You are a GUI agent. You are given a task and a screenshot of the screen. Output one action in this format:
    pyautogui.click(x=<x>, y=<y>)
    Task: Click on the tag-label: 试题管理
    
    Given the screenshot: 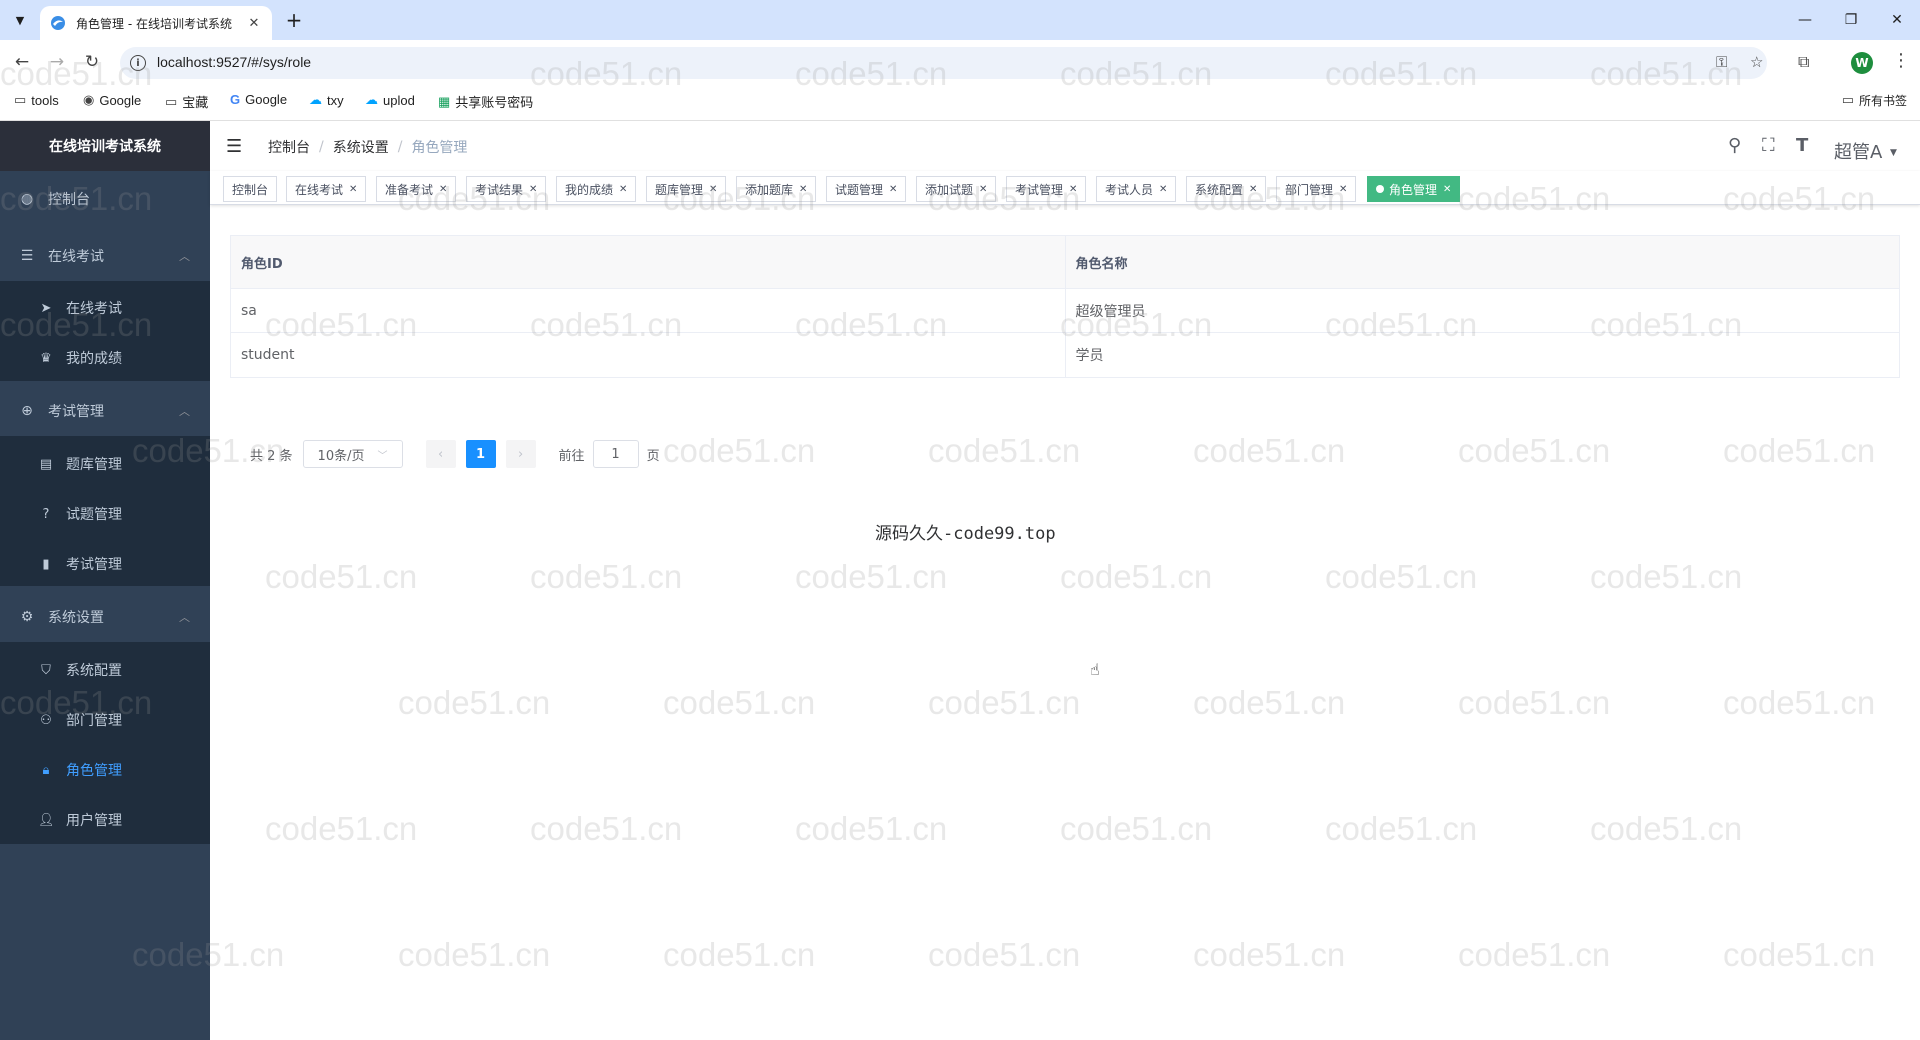 What is the action you would take?
    pyautogui.click(x=859, y=189)
    